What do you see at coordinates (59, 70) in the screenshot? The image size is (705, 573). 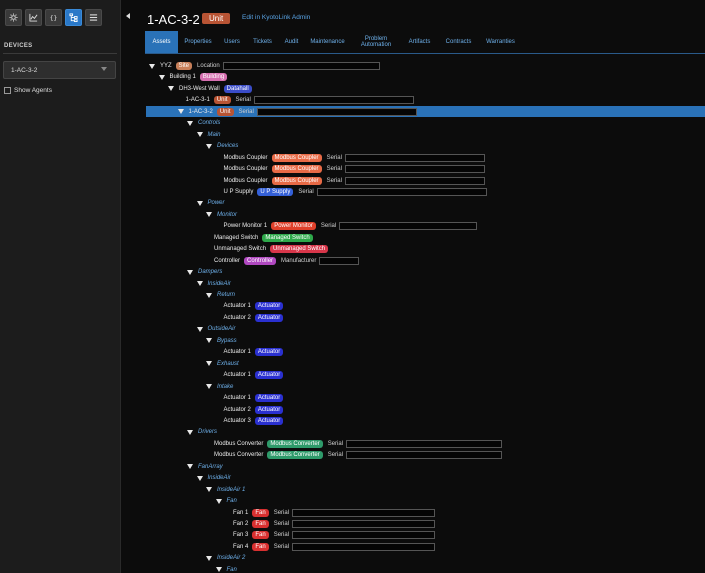 I see `device-select: 1-AC-3-2` at bounding box center [59, 70].